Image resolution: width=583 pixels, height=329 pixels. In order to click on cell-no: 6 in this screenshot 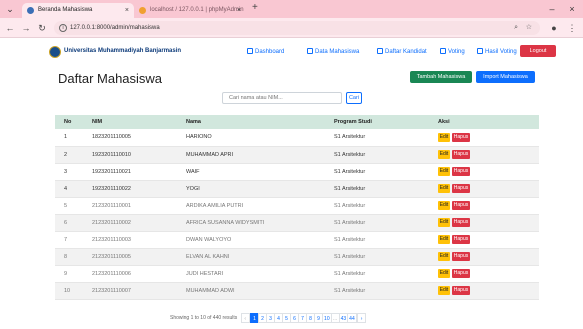, I will do `click(69, 223)`.